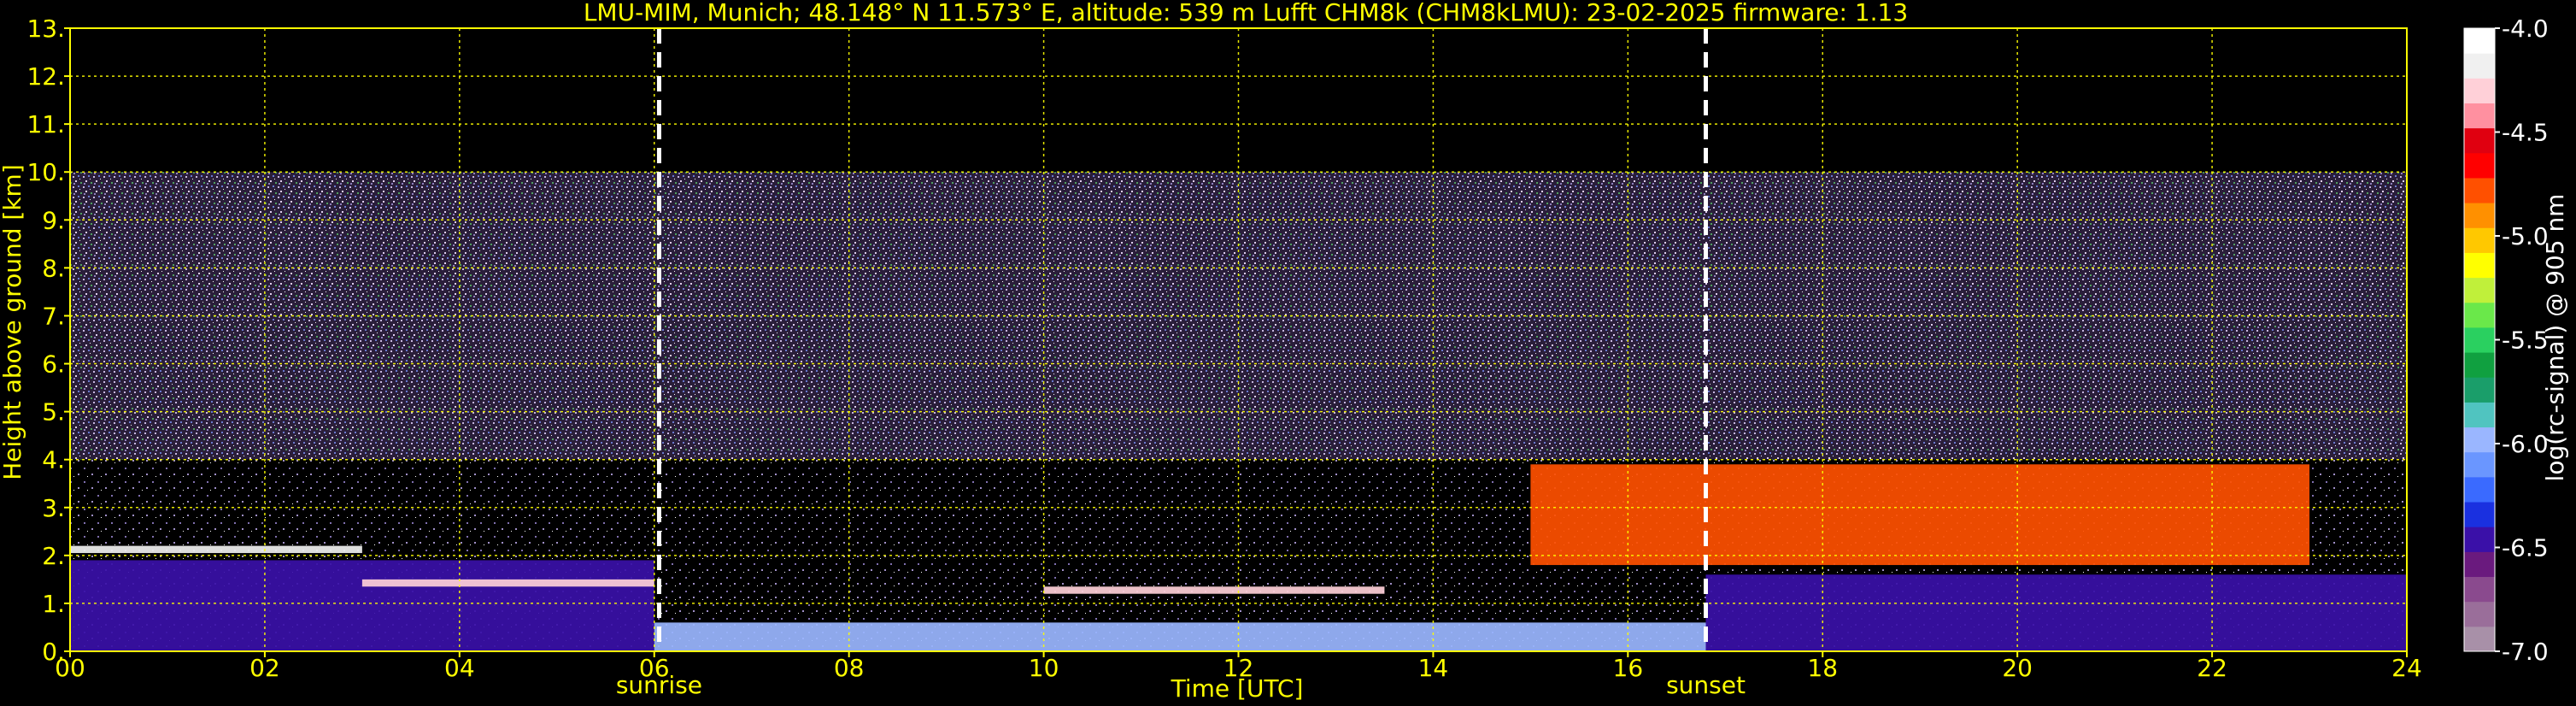  I want to click on colorbar: -4.0-4.5-5.0-5.5-6.0-6.5-7.0, so click(2506, 340).